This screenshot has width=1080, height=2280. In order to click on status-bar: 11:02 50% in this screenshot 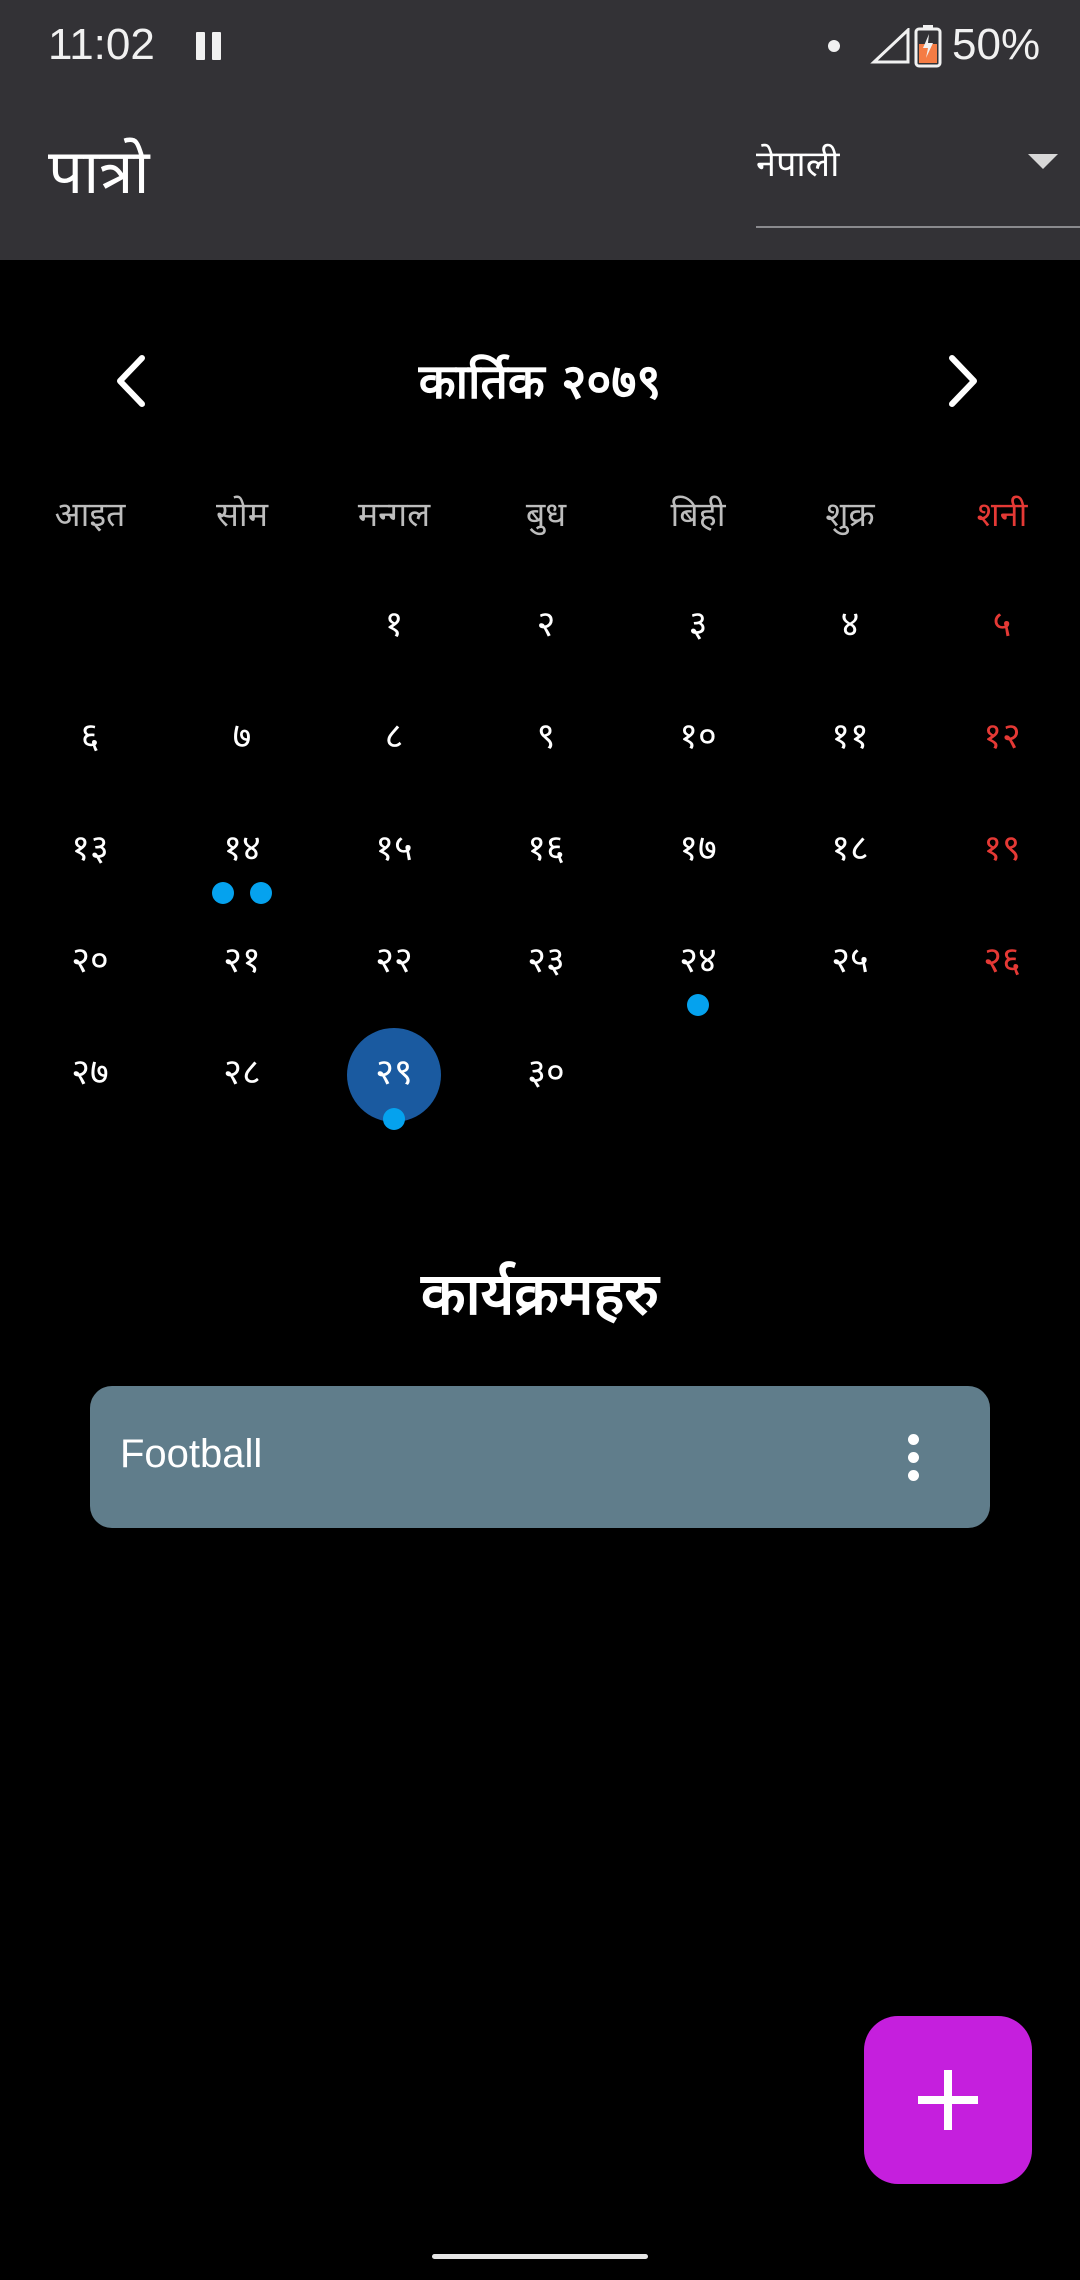, I will do `click(540, 46)`.